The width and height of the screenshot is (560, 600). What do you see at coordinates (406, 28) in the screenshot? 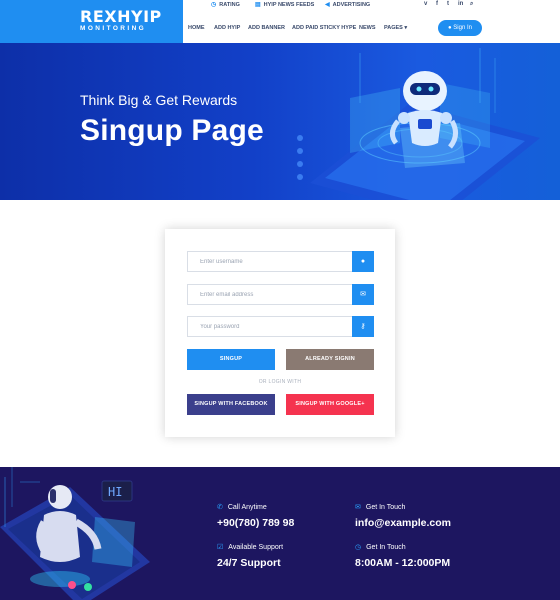
I see `caret-down-icon: ▾` at bounding box center [406, 28].